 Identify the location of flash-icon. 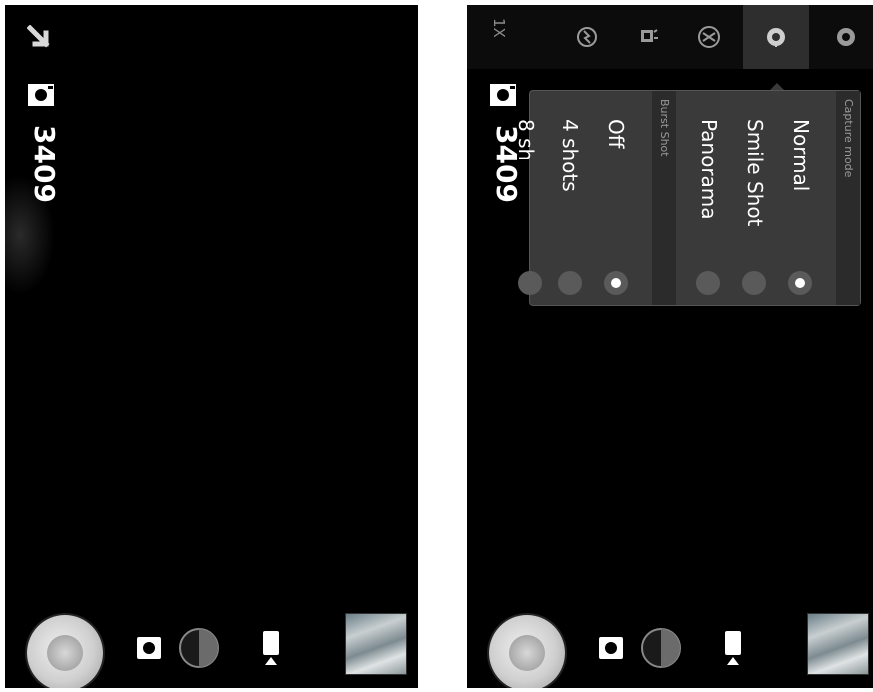
(587, 37).